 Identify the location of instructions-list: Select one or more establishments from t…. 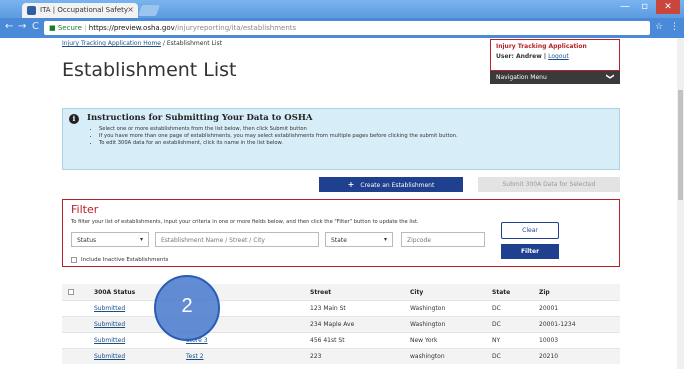
(278, 136).